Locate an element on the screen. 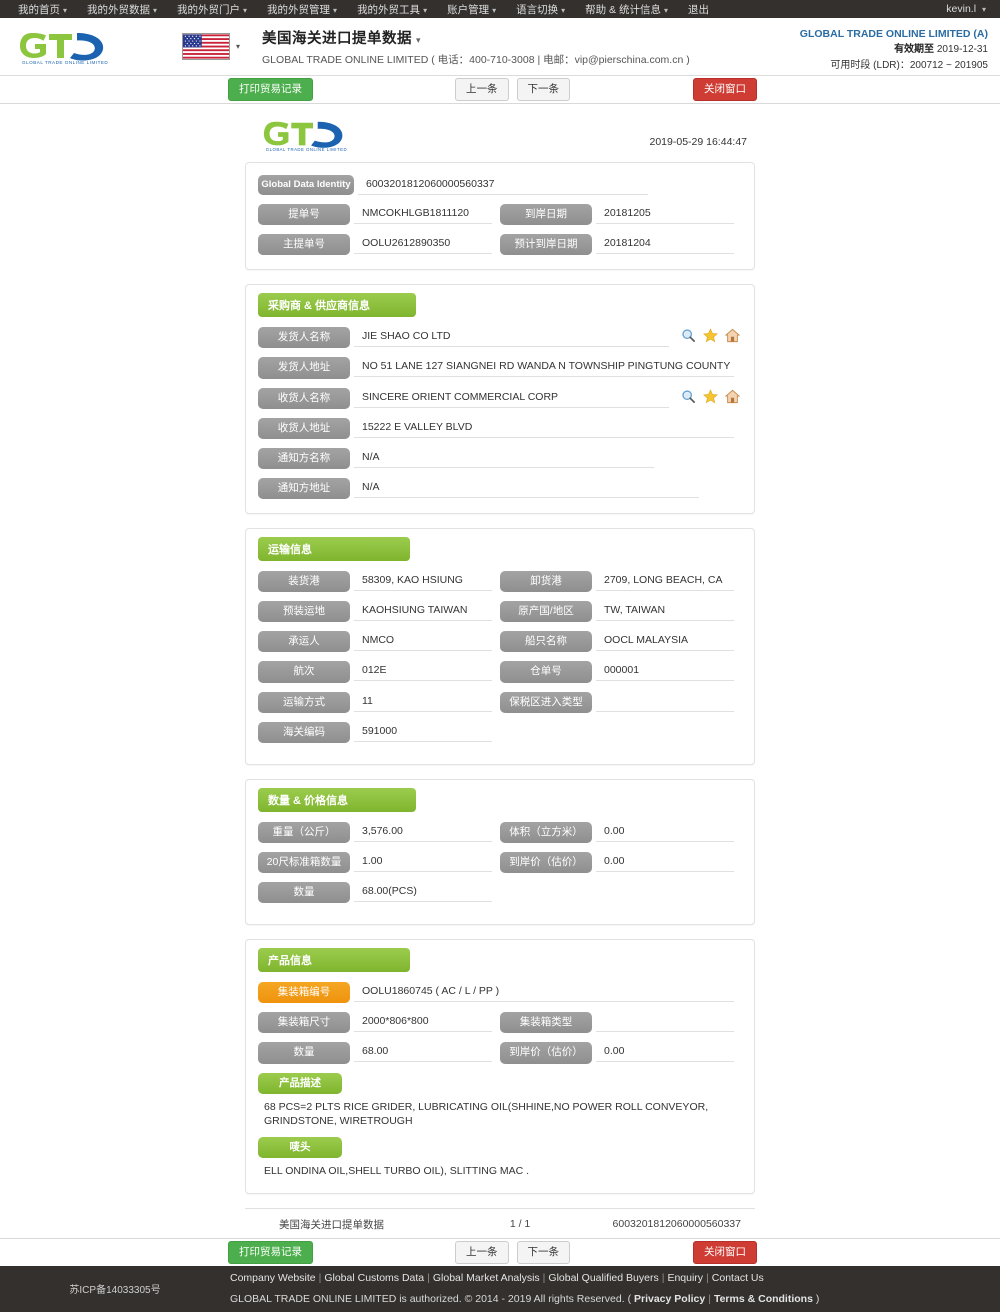 This screenshot has width=1000, height=1312. field-label: 20尺标准箱数量 is located at coordinates (304, 862).